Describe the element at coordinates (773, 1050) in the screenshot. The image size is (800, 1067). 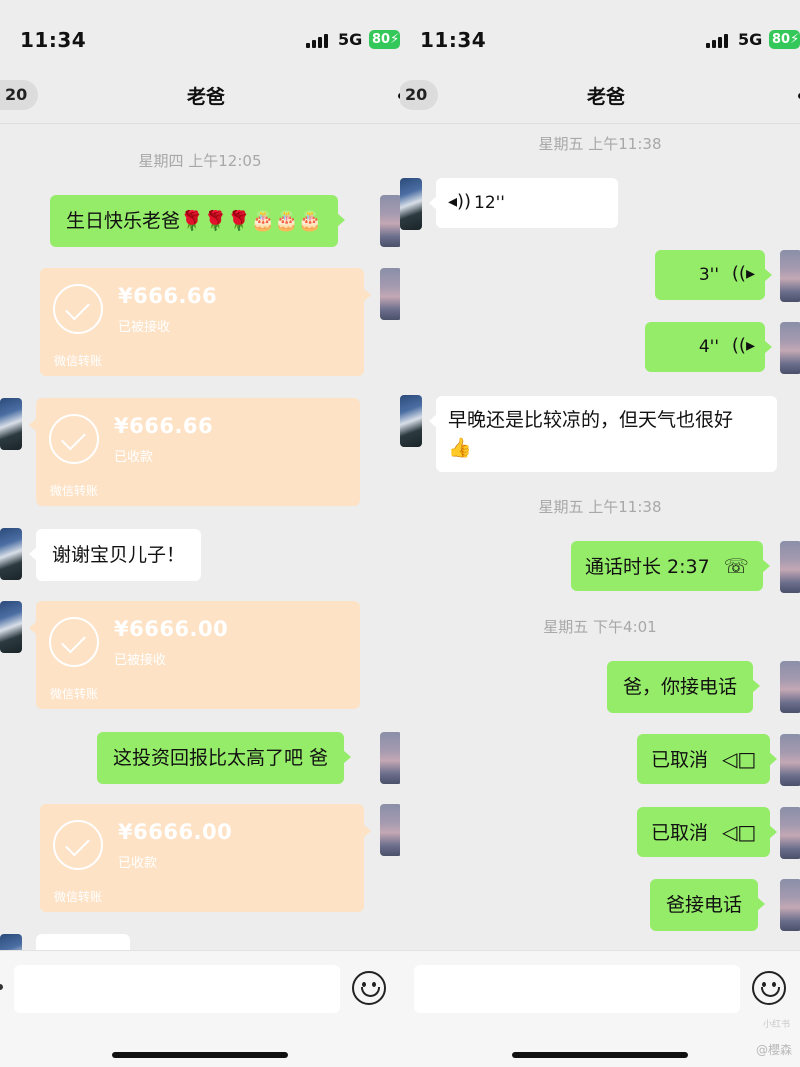
I see `watermark: @櫻森` at that location.